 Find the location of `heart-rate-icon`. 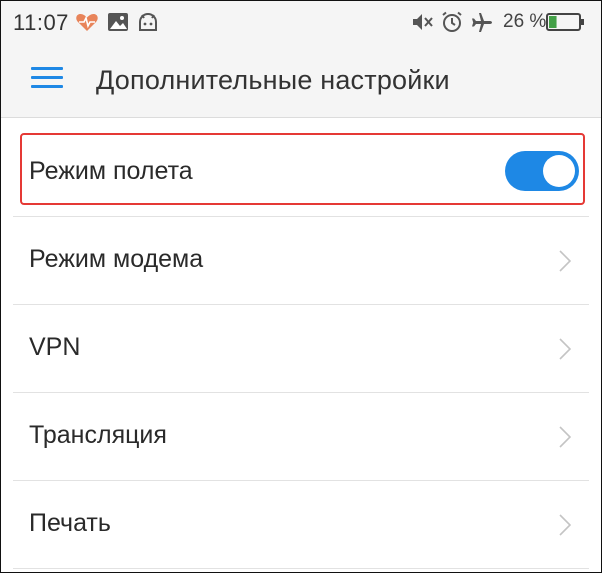

heart-rate-icon is located at coordinates (87, 22).